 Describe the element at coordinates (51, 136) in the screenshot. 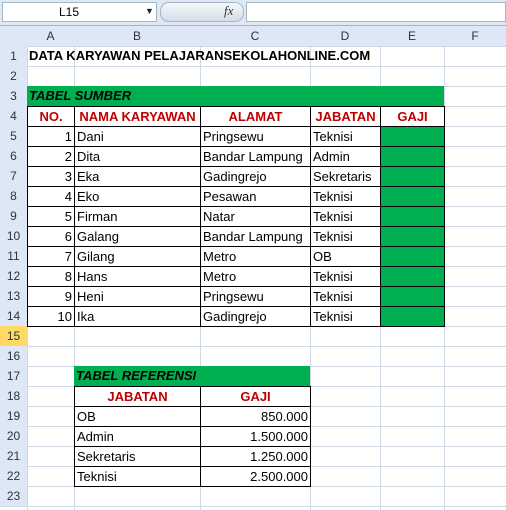

I see `table-cell: 1` at that location.